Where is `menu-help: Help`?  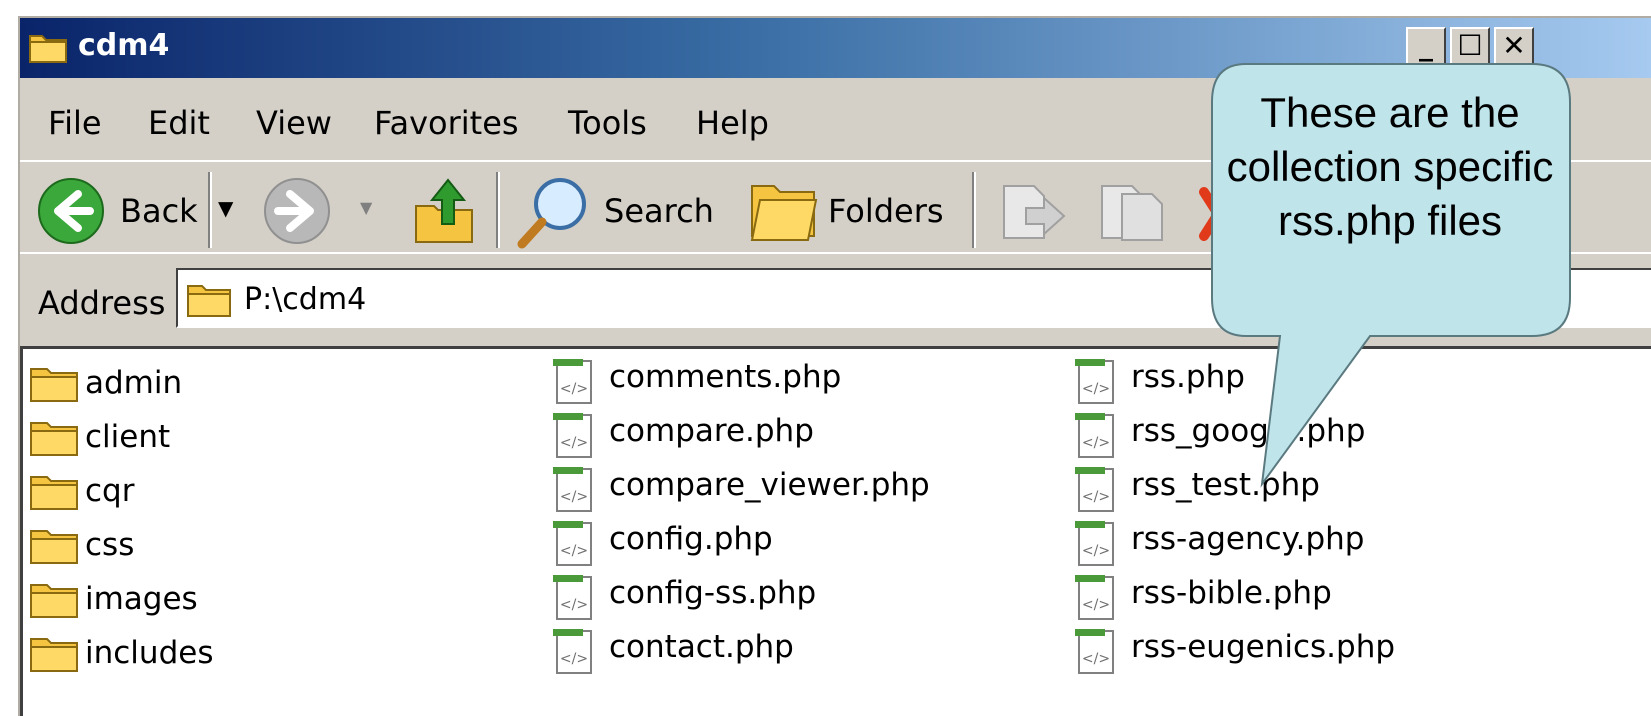
menu-help: Help is located at coordinates (732, 123).